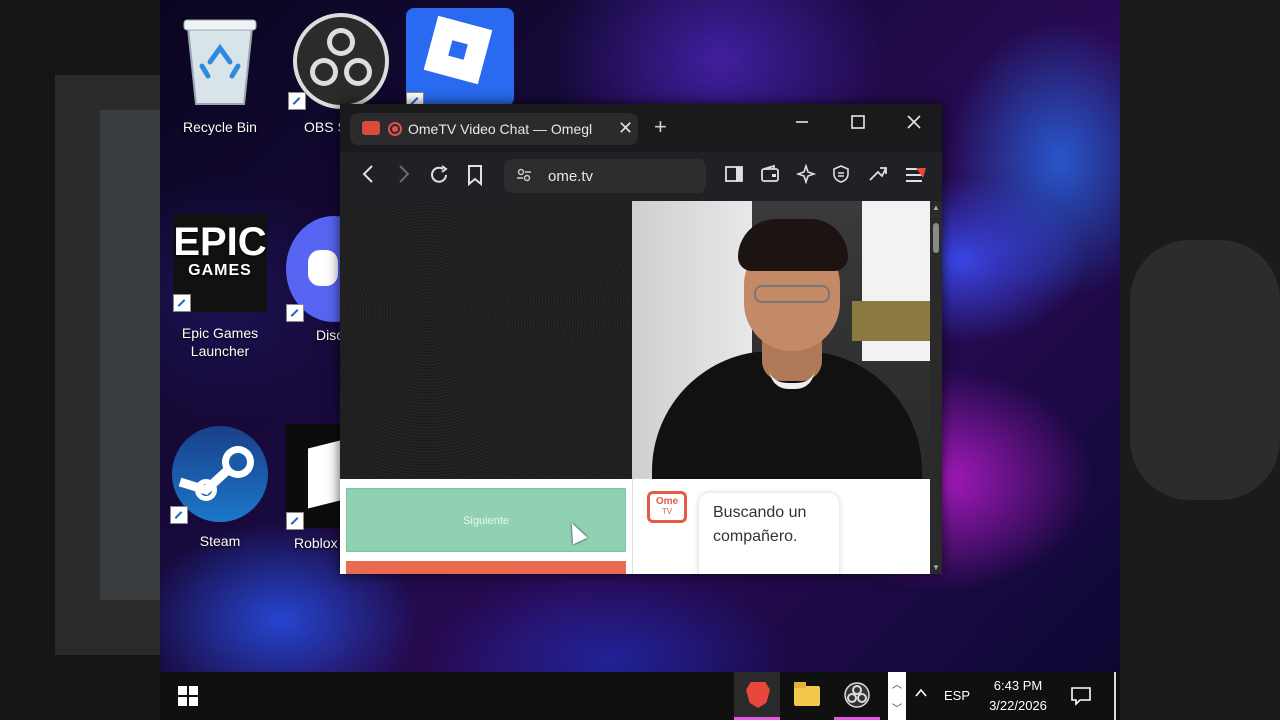  I want to click on stop-button, so click(486, 567).